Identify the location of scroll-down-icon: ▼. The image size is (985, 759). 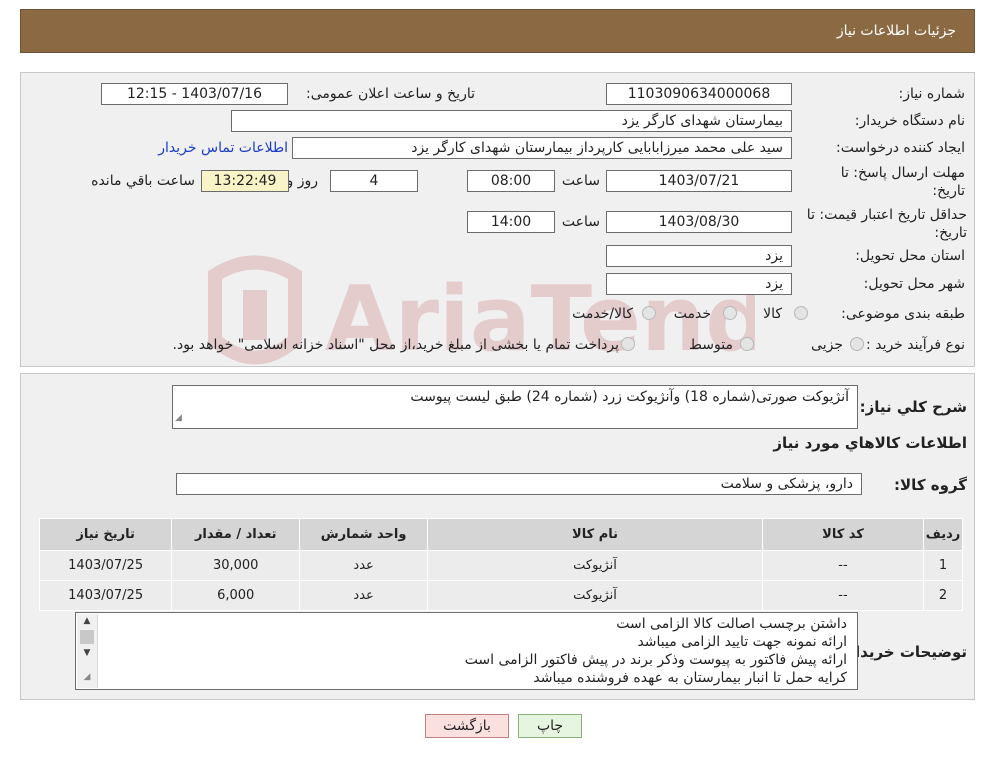
(87, 653).